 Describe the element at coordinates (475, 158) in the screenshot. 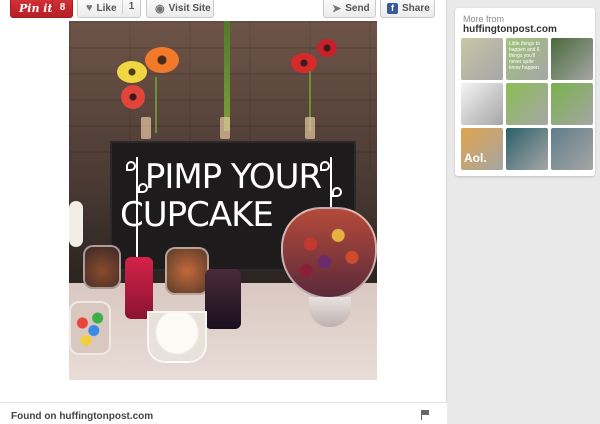

I see `thumbnail-text: Aol.` at that location.